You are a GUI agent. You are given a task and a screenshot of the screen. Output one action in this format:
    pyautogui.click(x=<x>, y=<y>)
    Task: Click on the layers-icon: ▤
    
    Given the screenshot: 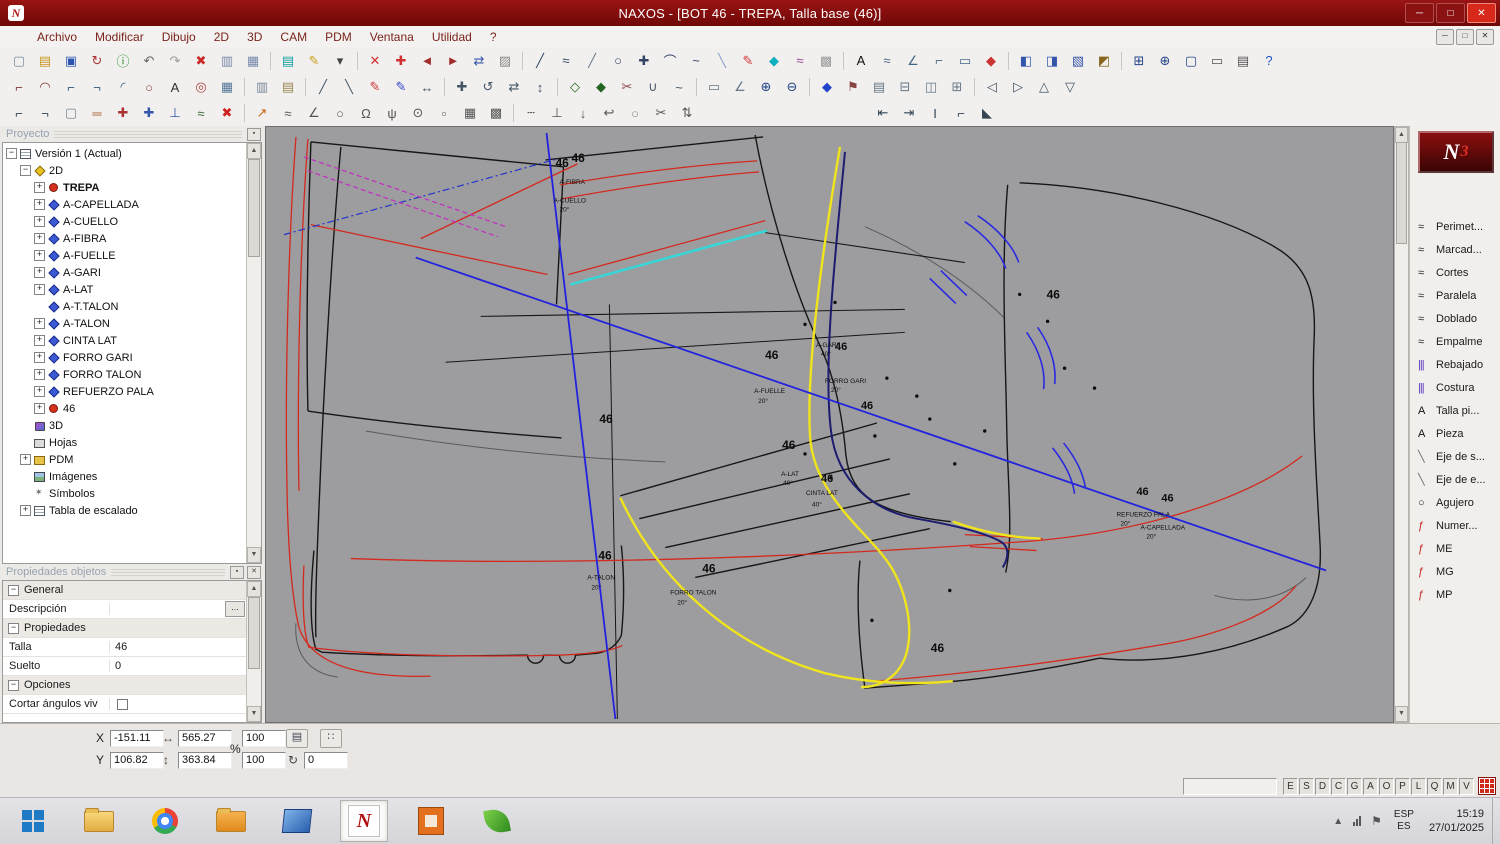 What is the action you would take?
    pyautogui.click(x=288, y=60)
    